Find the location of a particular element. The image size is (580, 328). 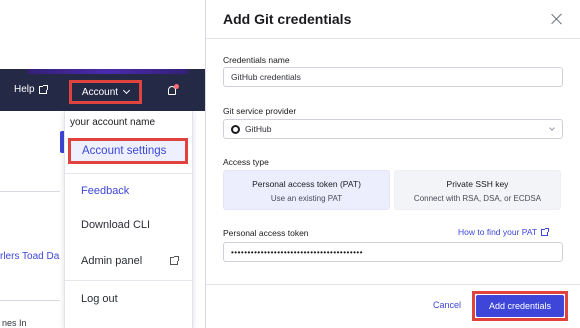

menu-item-admin-panel: Admin panel is located at coordinates (128, 261).